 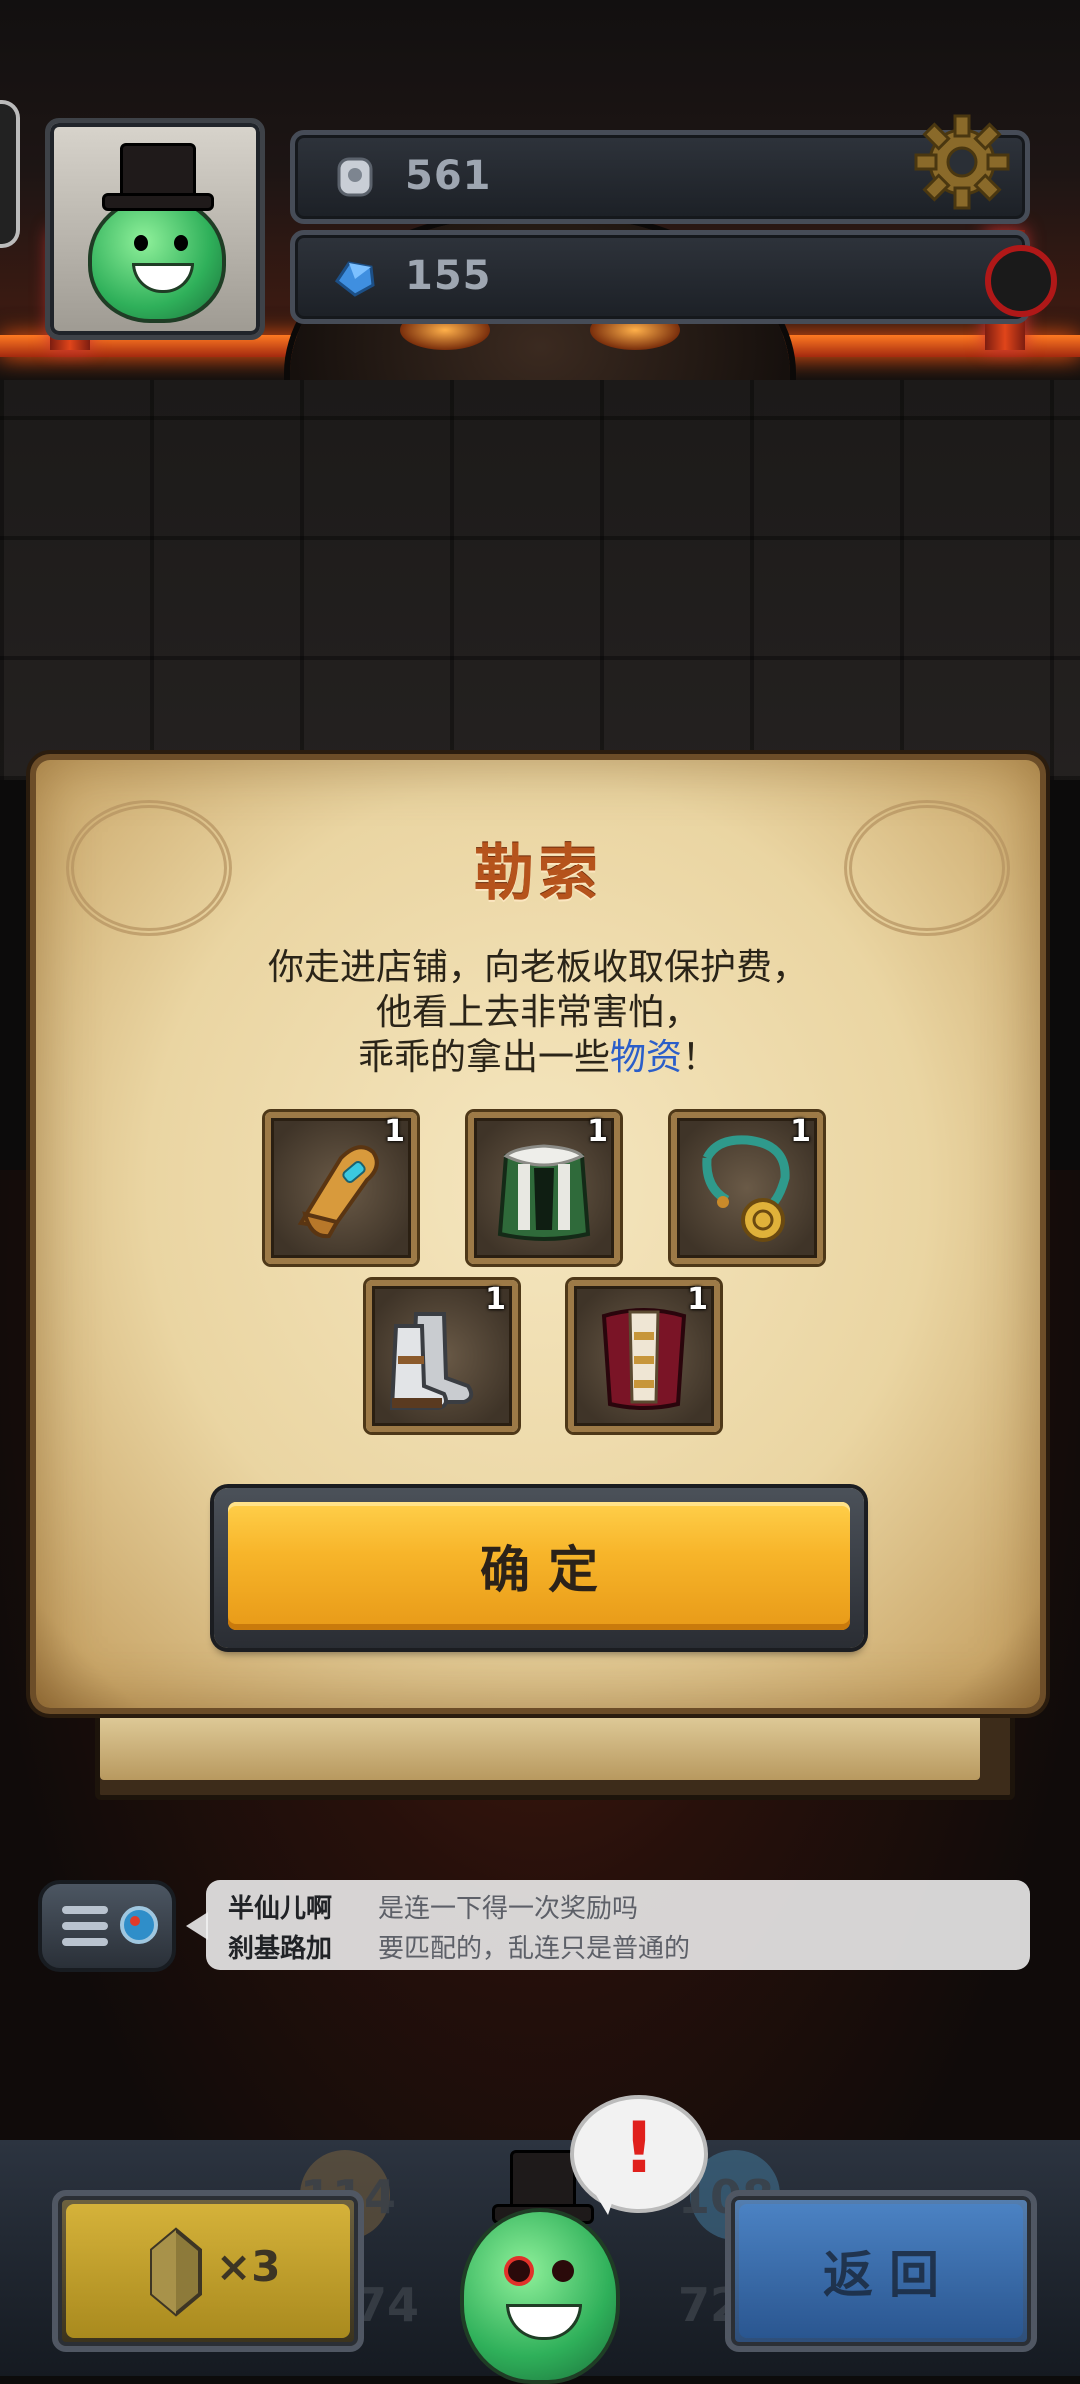 I want to click on player-avatar, so click(x=155, y=229).